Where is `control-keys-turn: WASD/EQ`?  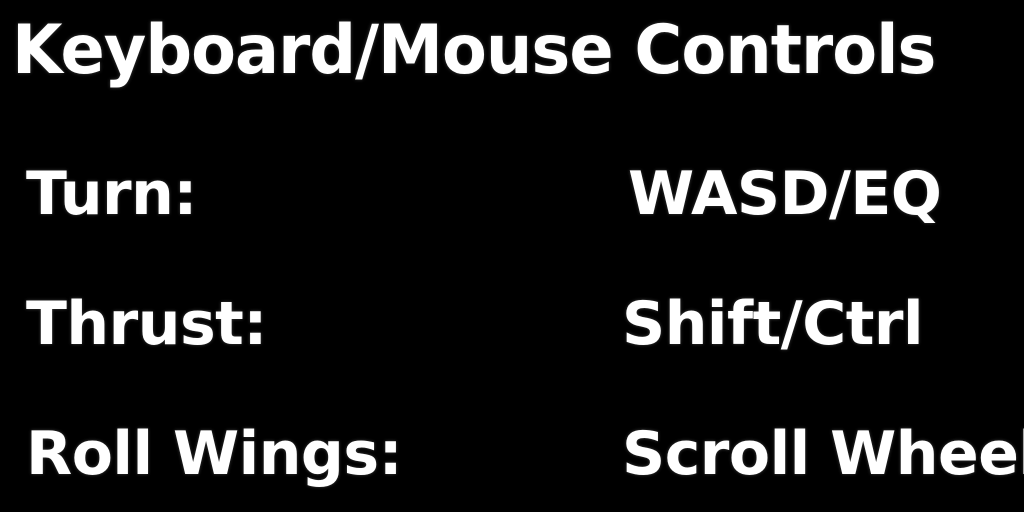 control-keys-turn: WASD/EQ is located at coordinates (785, 194).